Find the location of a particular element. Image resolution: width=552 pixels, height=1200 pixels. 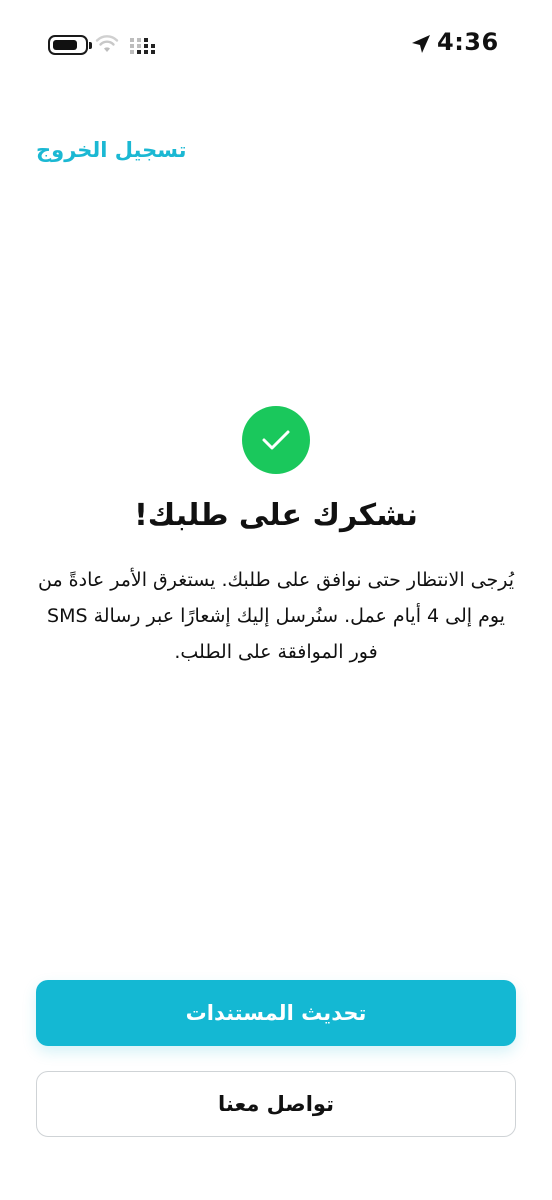

page-title: نشكرك على طلبك! is located at coordinates (276, 515).